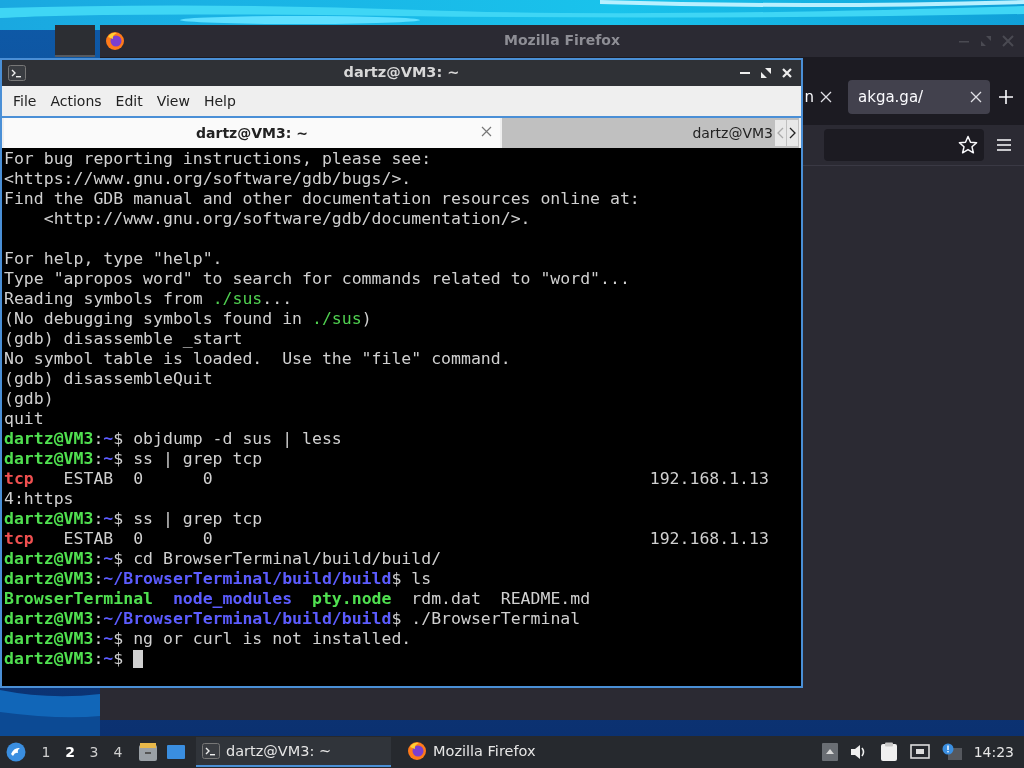 This screenshot has width=1024, height=768. What do you see at coordinates (94, 752) in the screenshot?
I see `workspace-button: 3` at bounding box center [94, 752].